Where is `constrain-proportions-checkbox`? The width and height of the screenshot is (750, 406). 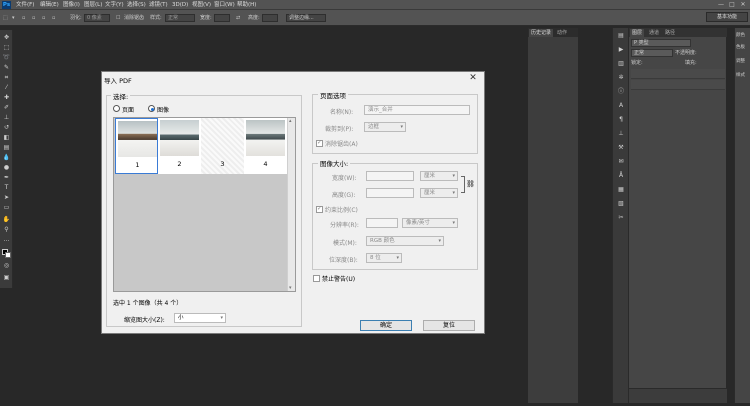
constrain-proportions-checkbox is located at coordinates (319, 209).